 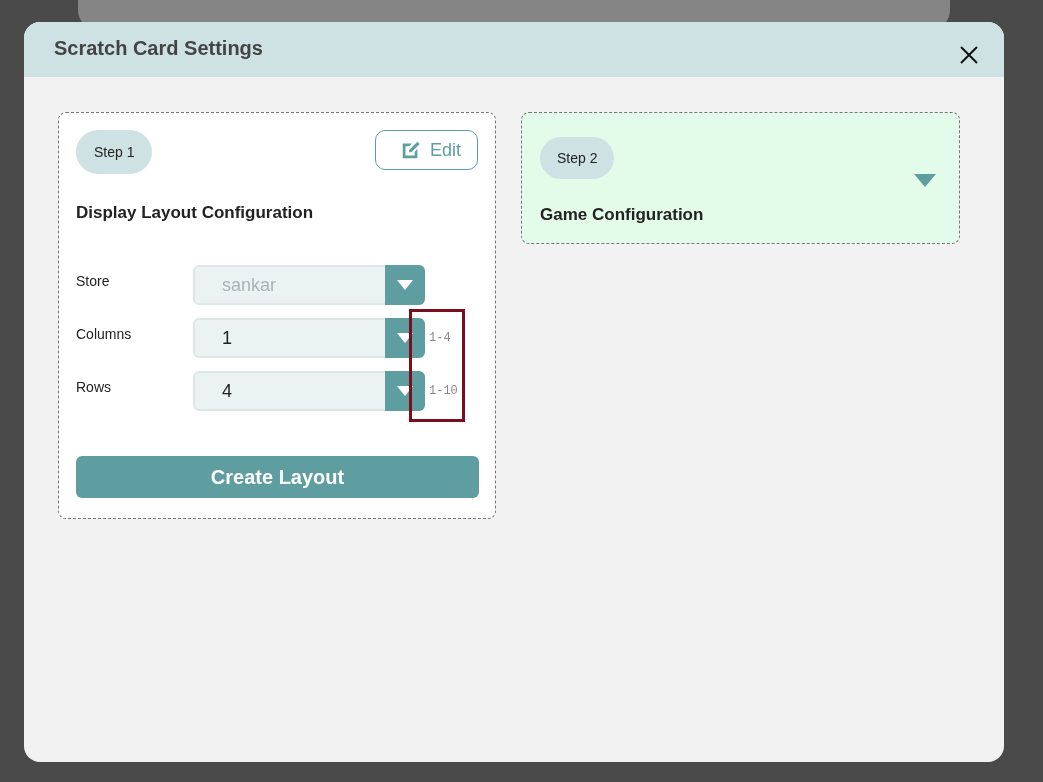 I want to click on close-icon, so click(x=969, y=54).